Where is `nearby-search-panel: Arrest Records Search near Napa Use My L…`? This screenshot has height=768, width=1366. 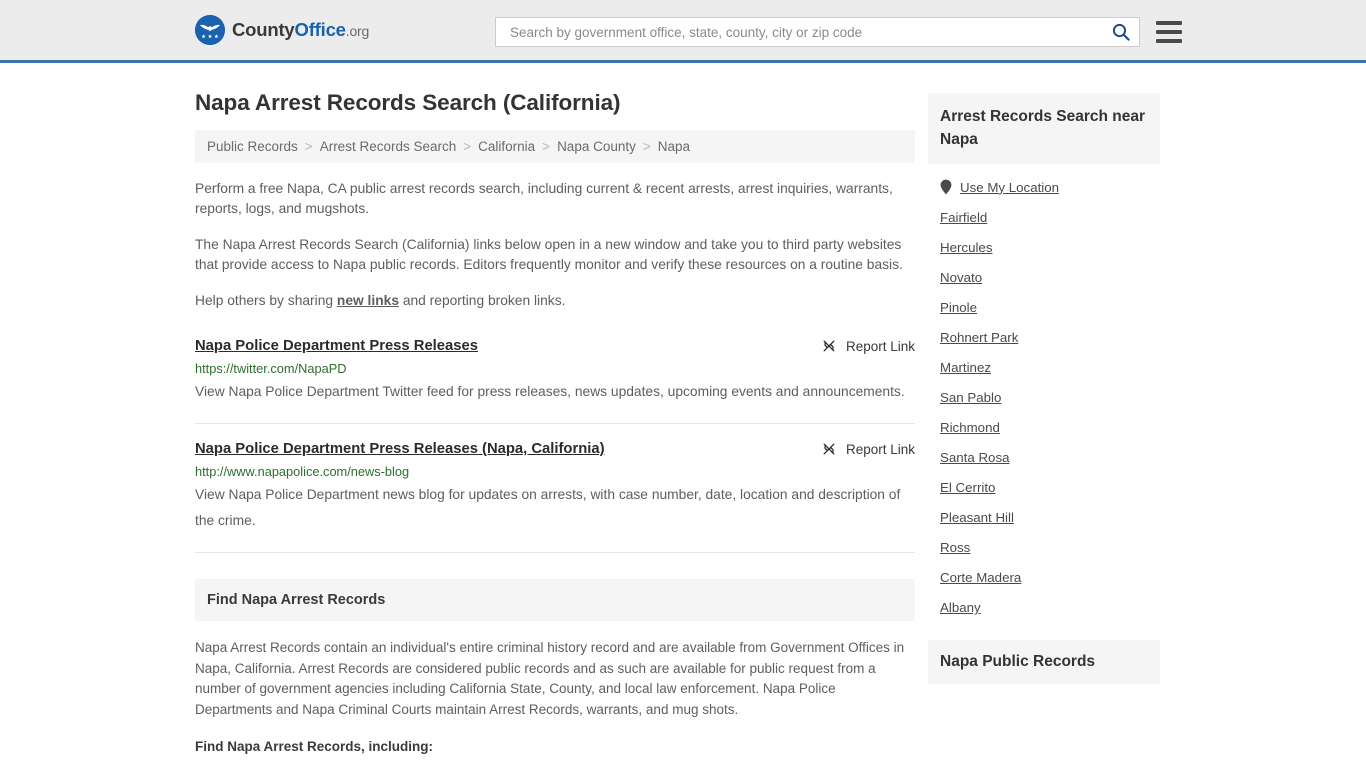
nearby-search-panel: Arrest Records Search near Napa Use My L… is located at coordinates (1044, 357).